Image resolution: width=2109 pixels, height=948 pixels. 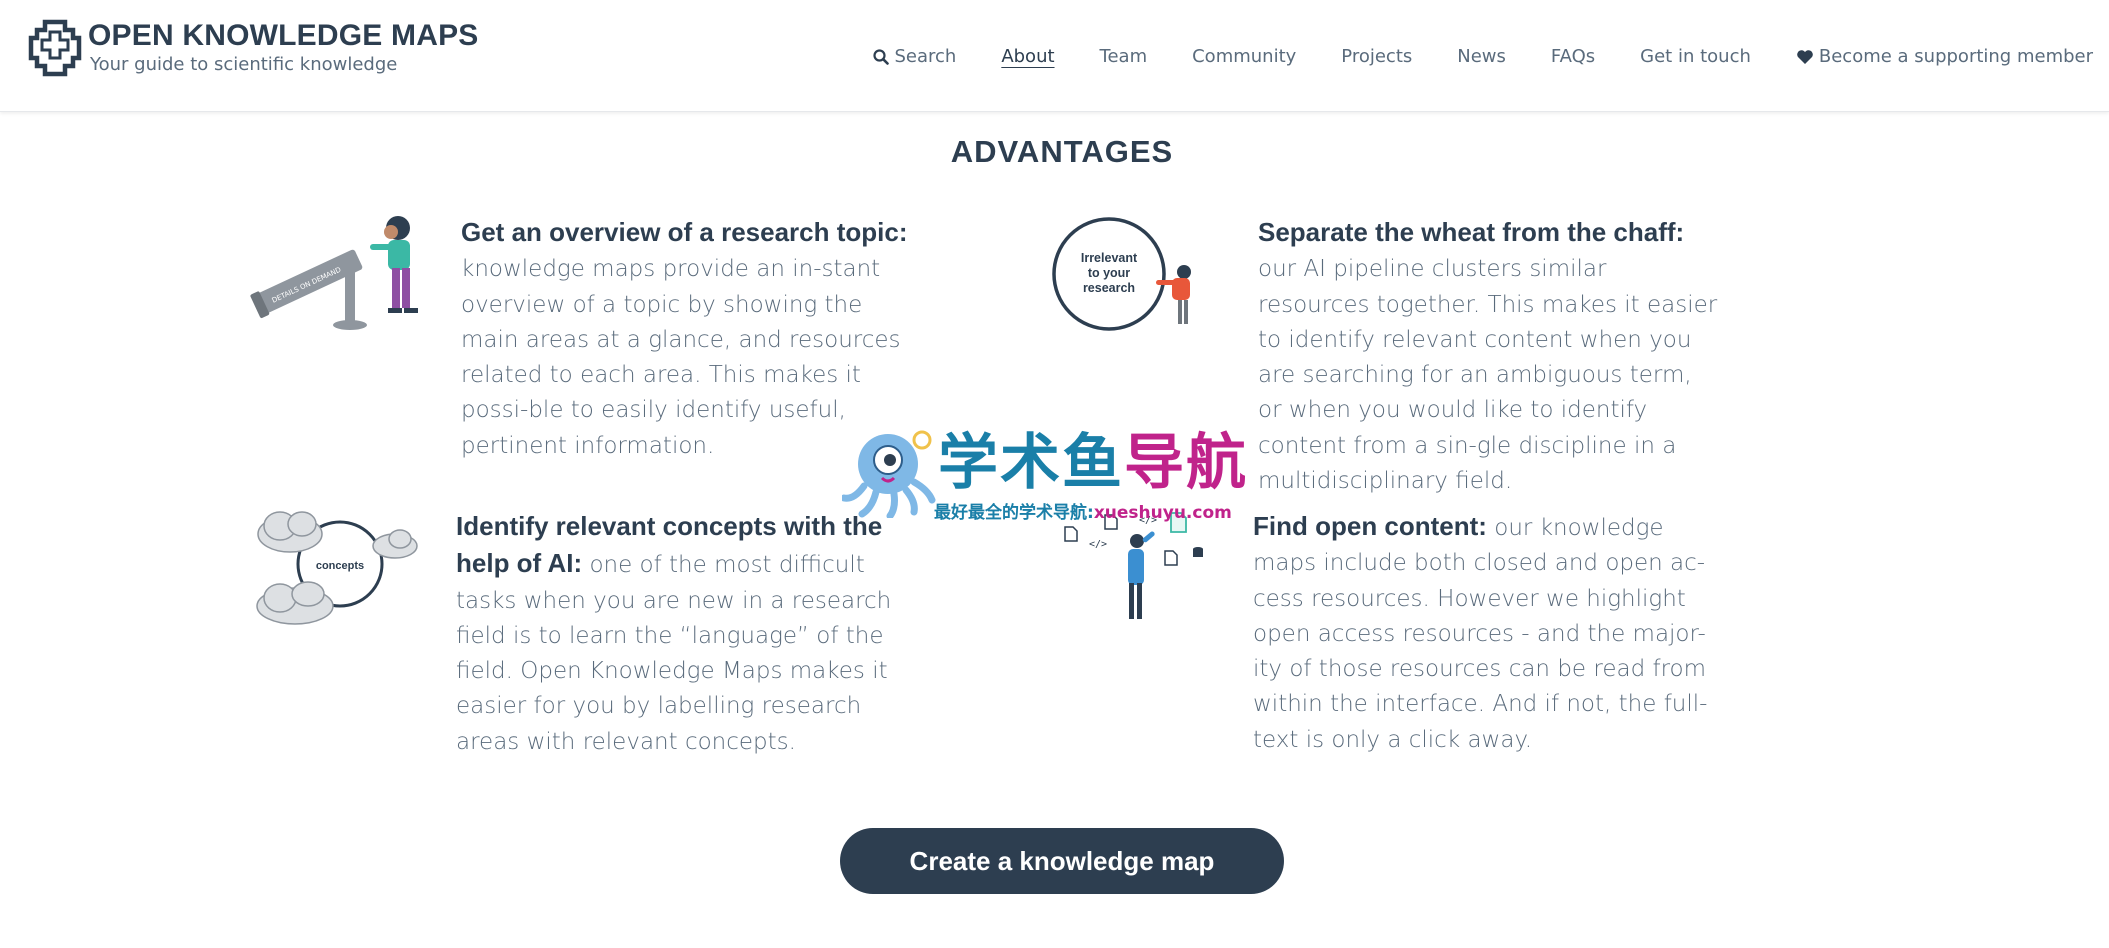 I want to click on nav-about: About, so click(x=1027, y=56).